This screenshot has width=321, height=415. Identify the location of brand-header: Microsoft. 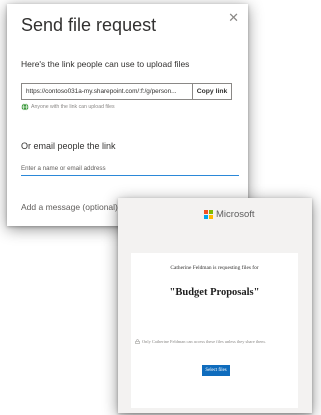
(229, 214).